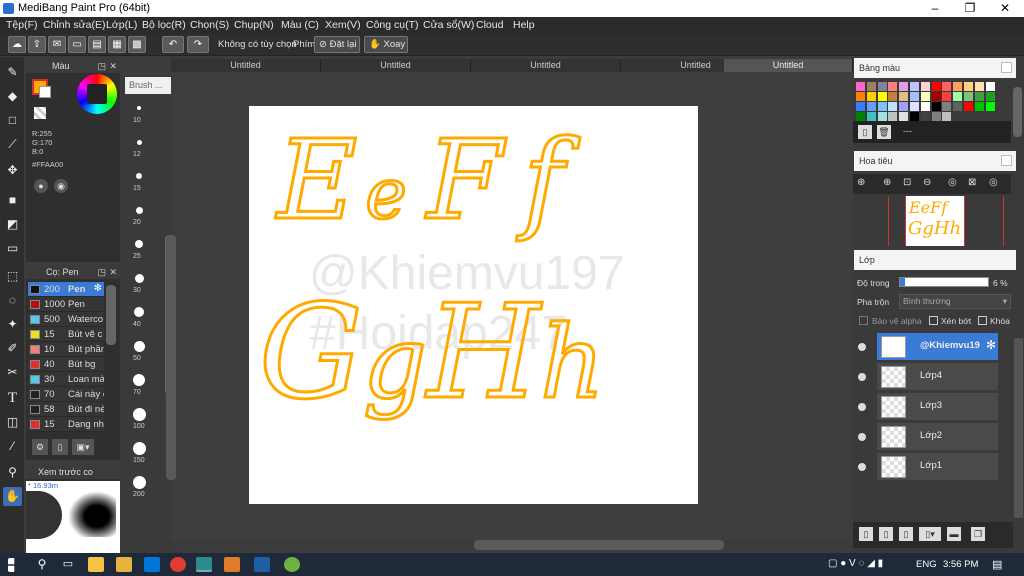  I want to click on lock-checkbox, so click(982, 320).